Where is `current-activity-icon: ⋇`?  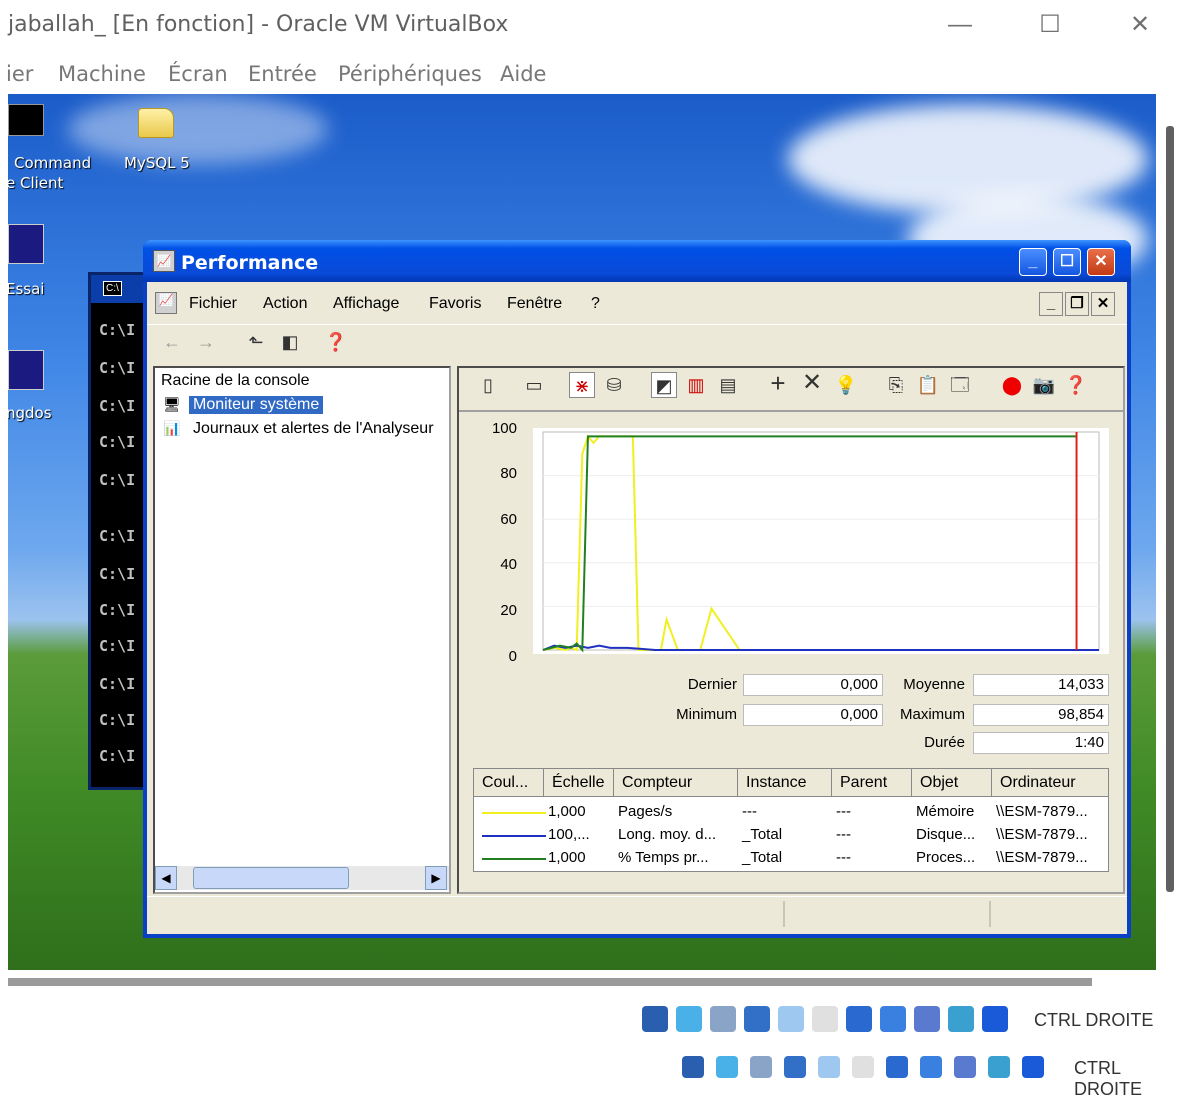 current-activity-icon: ⋇ is located at coordinates (582, 385).